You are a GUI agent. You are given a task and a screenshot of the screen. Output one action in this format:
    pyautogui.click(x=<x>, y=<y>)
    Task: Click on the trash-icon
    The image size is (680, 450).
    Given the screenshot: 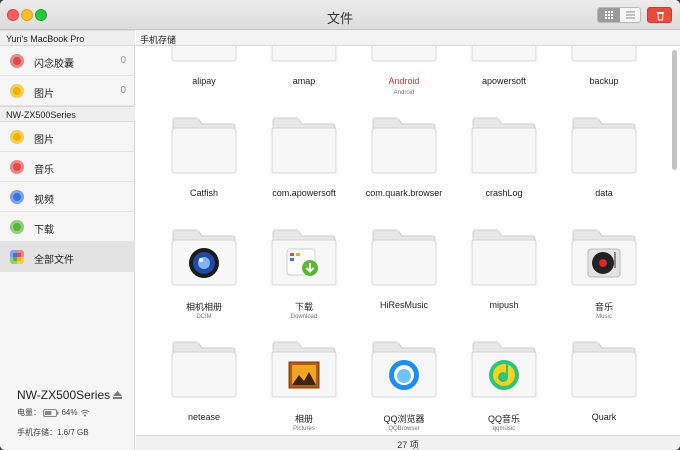 What is the action you would take?
    pyautogui.click(x=660, y=16)
    